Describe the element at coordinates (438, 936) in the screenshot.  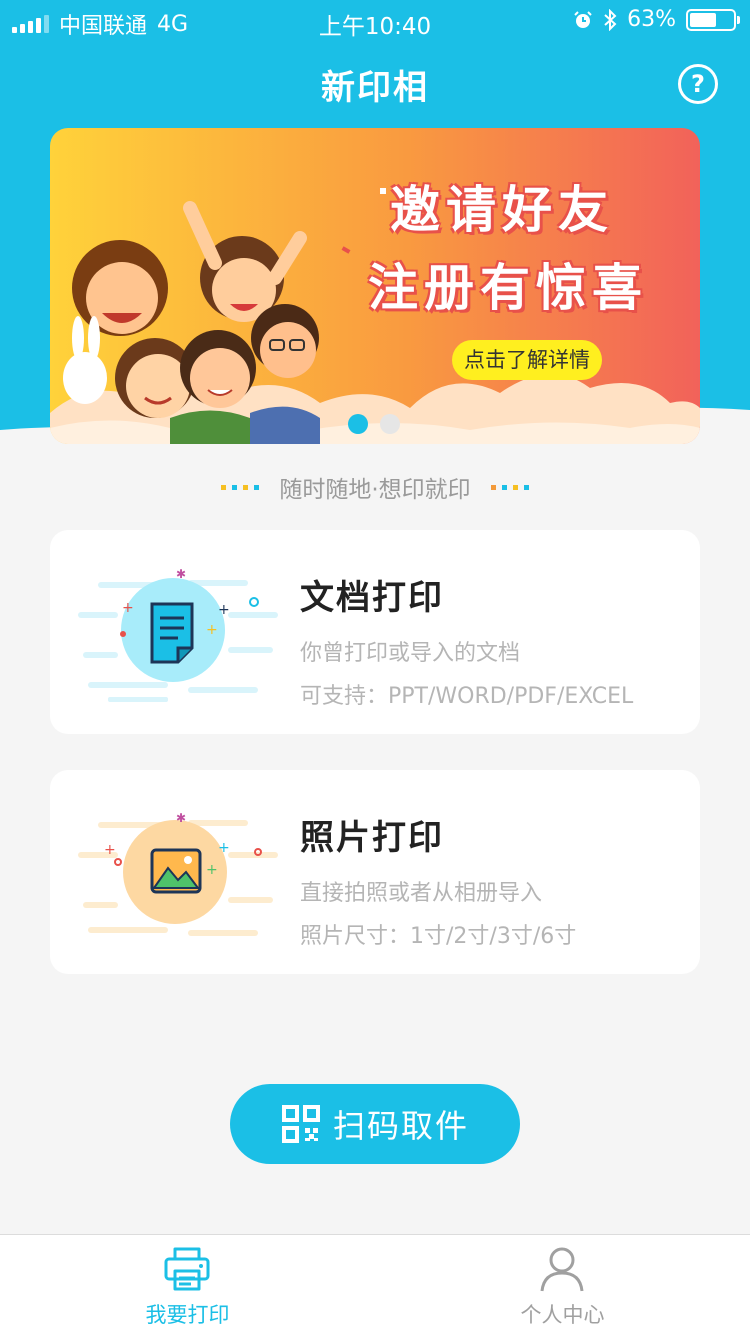
I see `card-photo-sizes: 照片尺寸：1寸/2寸/3寸/6寸` at that location.